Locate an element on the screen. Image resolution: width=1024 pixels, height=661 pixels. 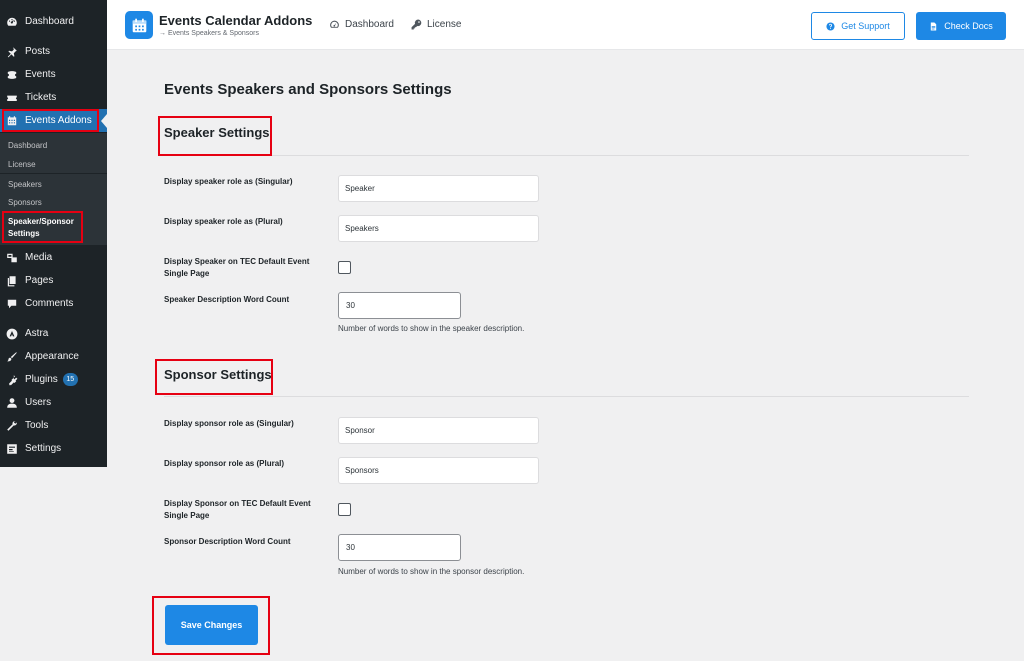
sidebar-item-media: Media is located at coordinates (53, 257).